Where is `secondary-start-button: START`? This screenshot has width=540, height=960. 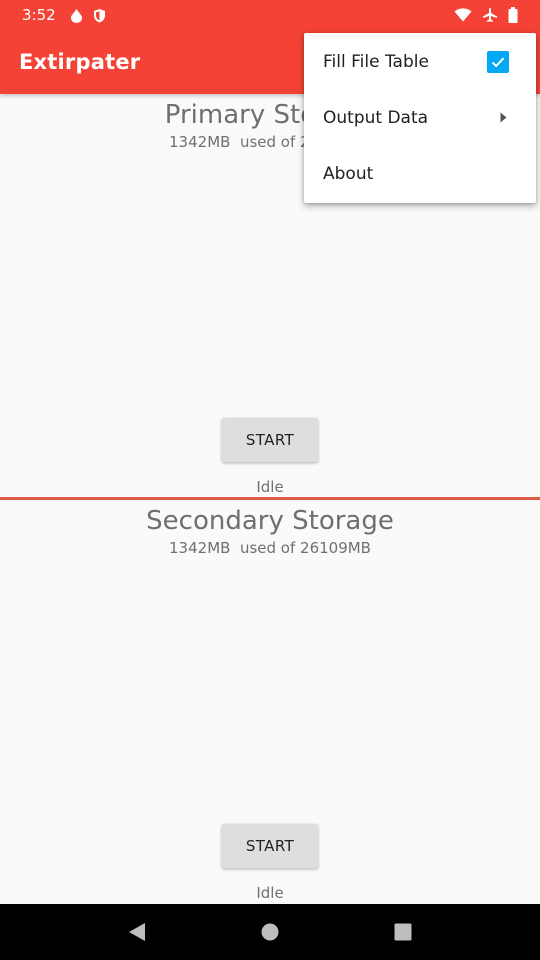 secondary-start-button: START is located at coordinates (270, 846).